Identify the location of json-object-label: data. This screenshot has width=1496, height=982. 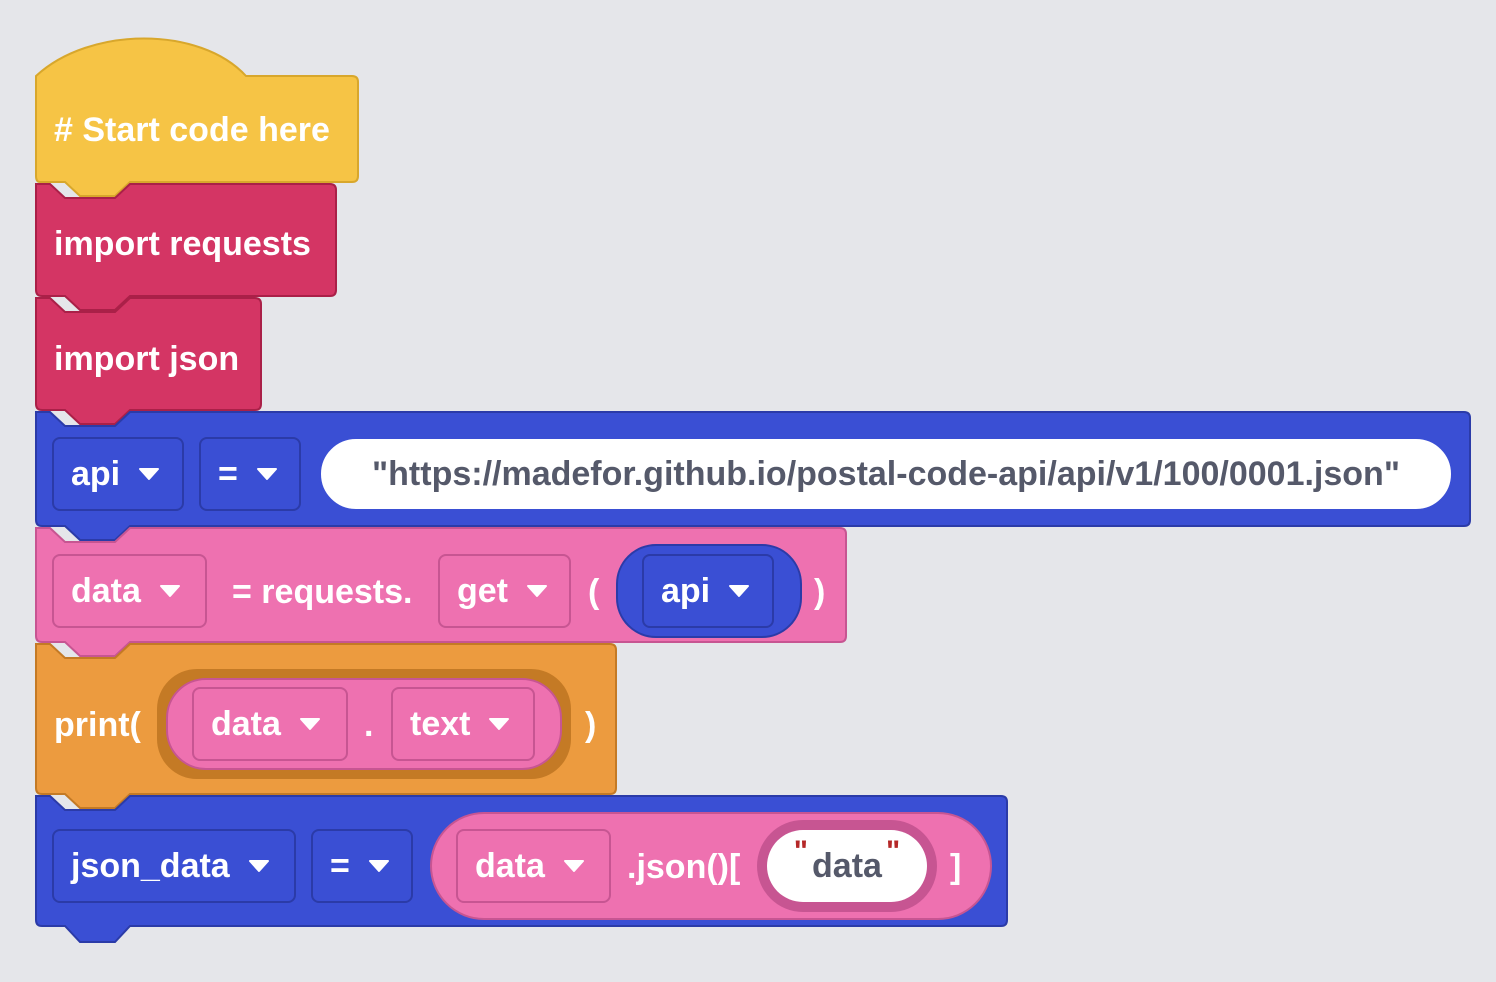
(510, 865).